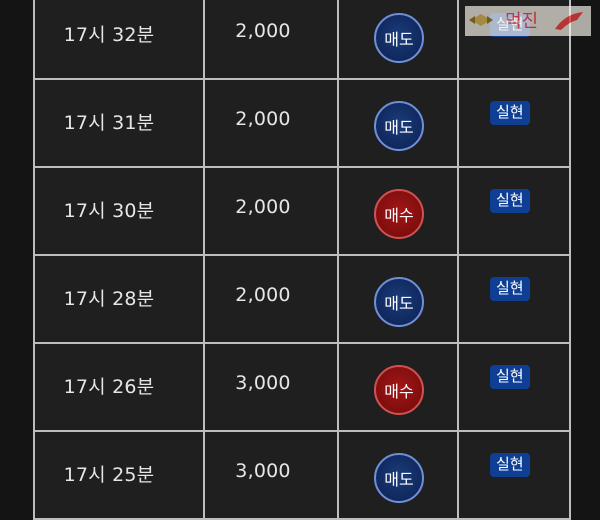 This screenshot has width=600, height=520. I want to click on time-cell: 17시 30분, so click(118, 211).